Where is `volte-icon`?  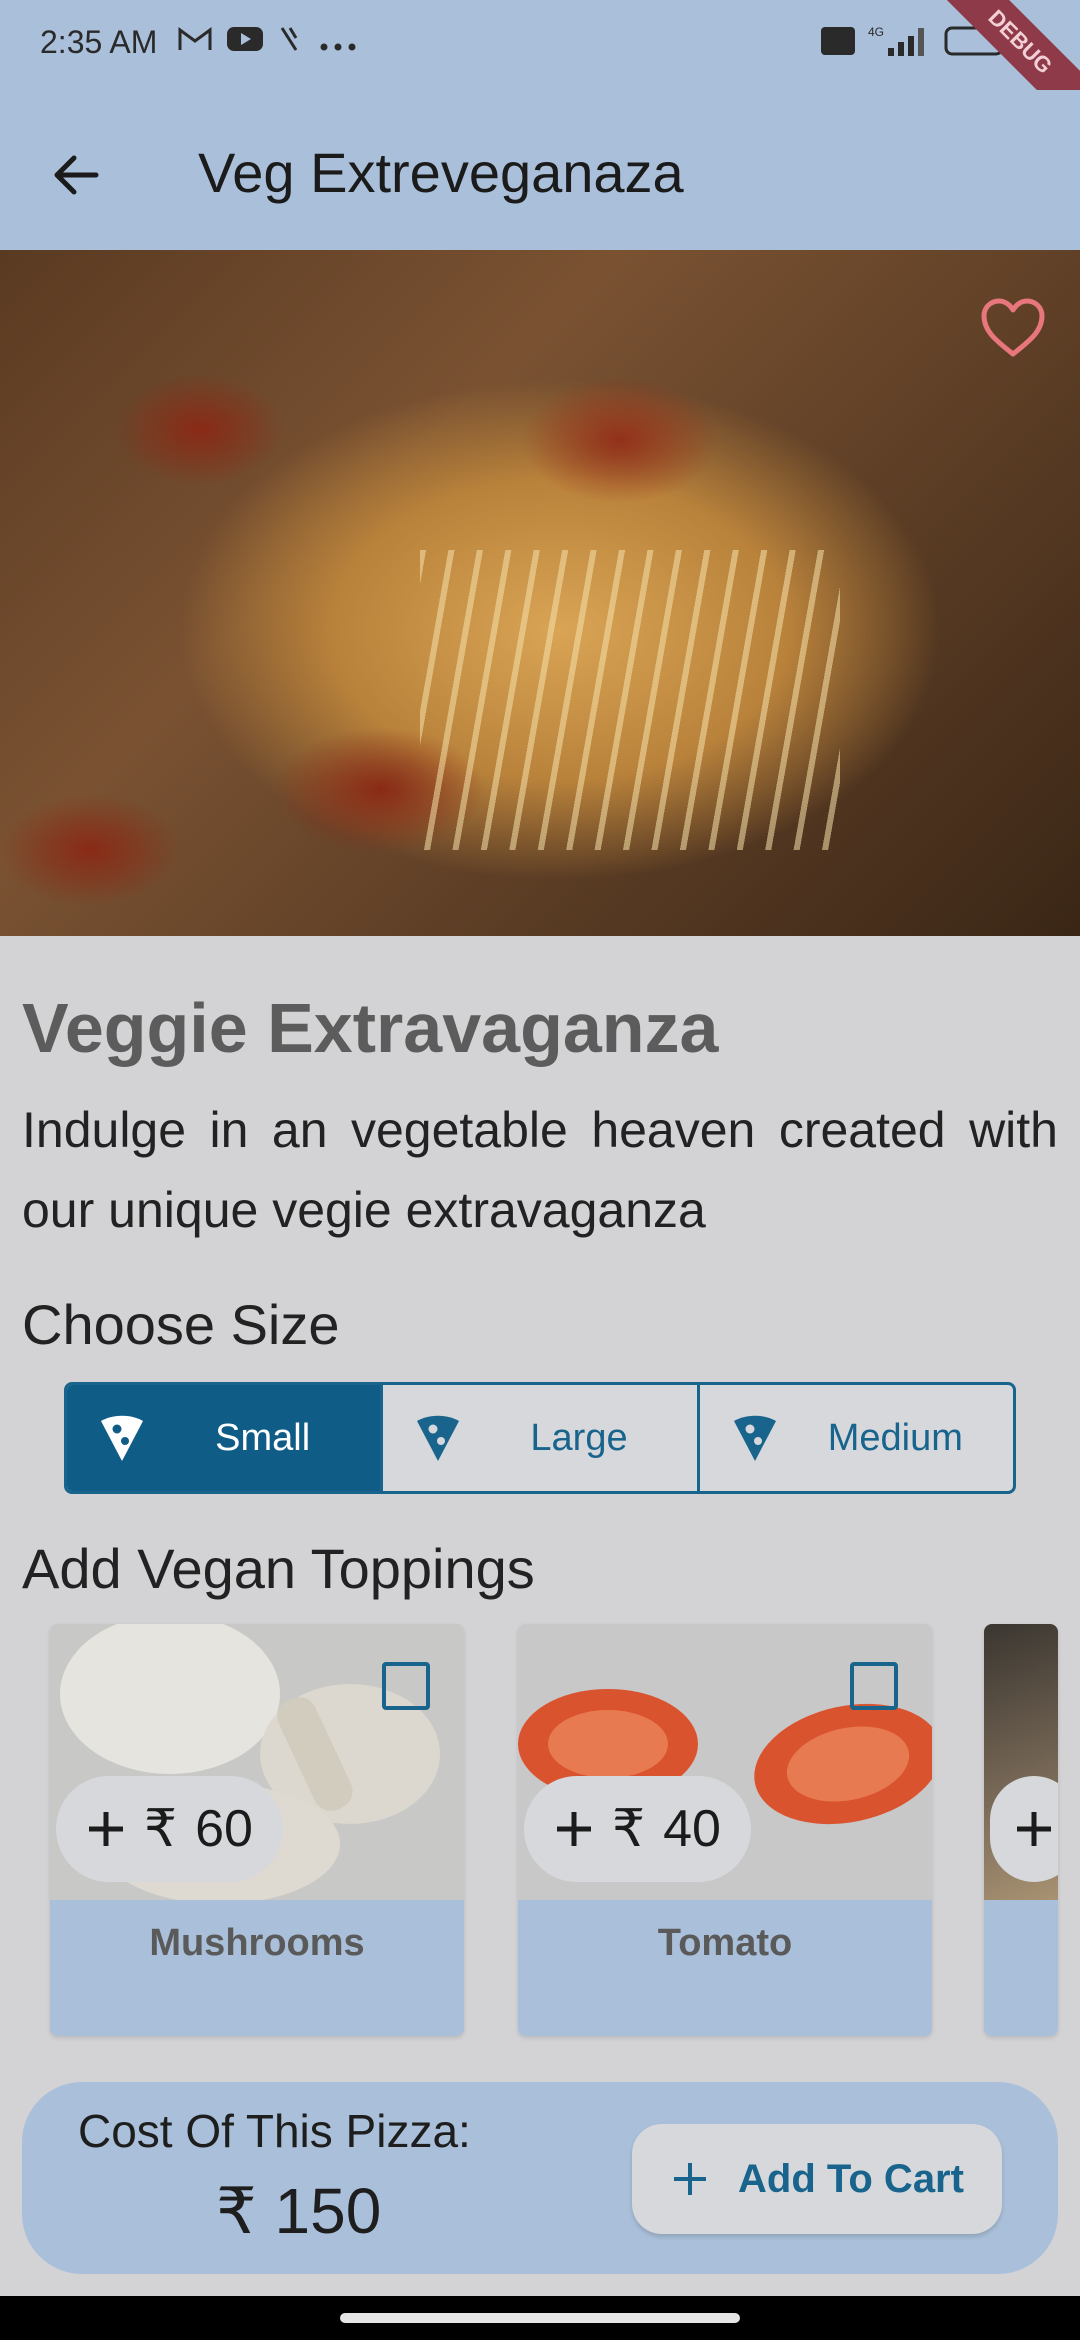
volte-icon is located at coordinates (838, 43).